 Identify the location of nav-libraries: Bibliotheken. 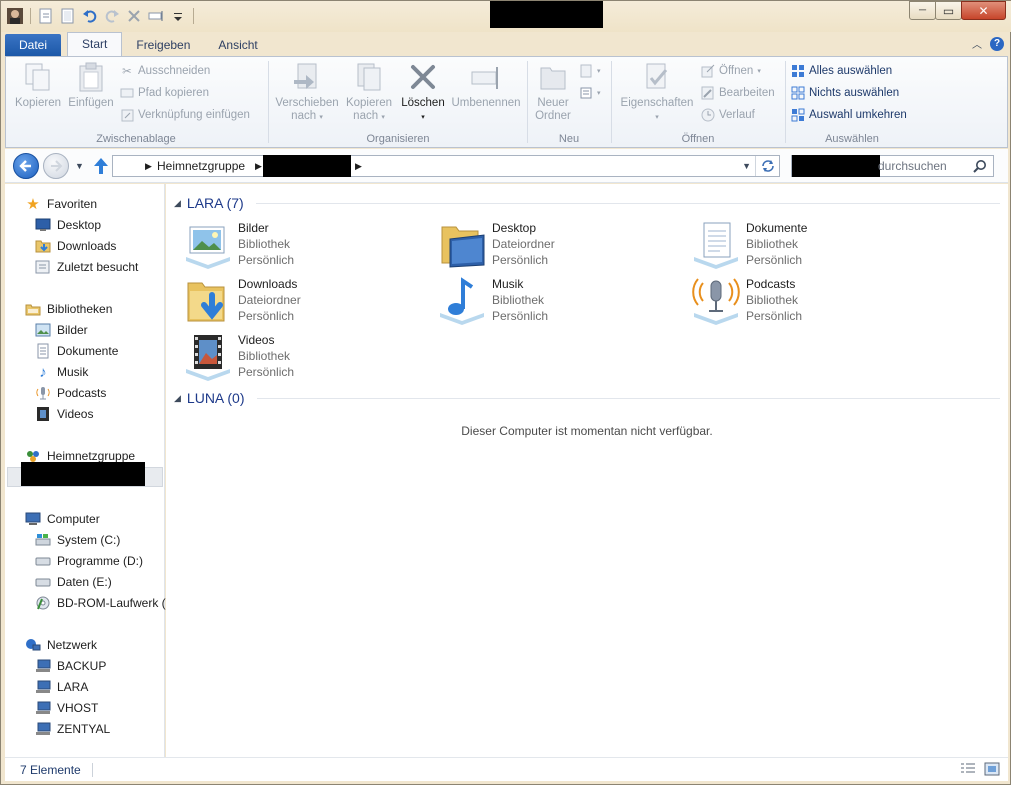
(68, 309).